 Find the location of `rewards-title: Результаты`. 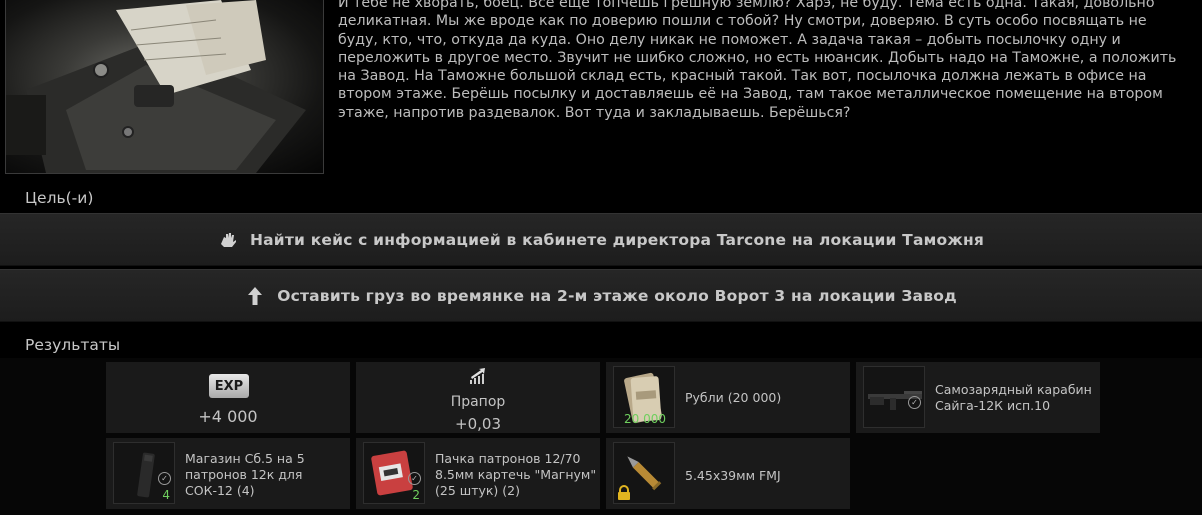

rewards-title: Результаты is located at coordinates (73, 345).